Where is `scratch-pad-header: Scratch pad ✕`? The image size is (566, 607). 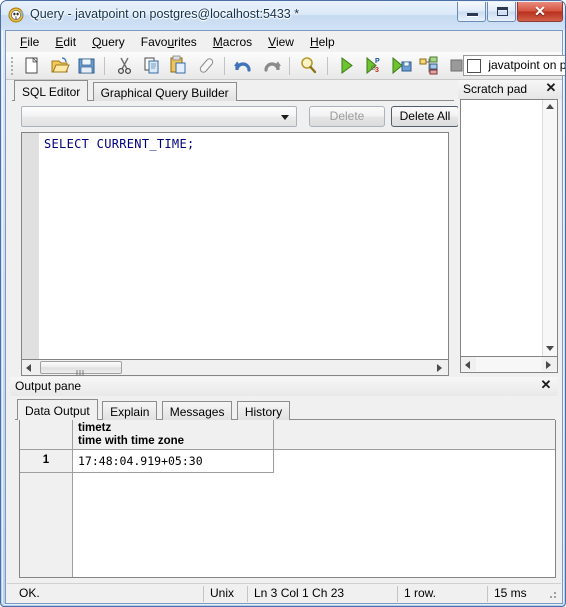
scratch-pad-header: Scratch pad ✕ is located at coordinates (510, 89).